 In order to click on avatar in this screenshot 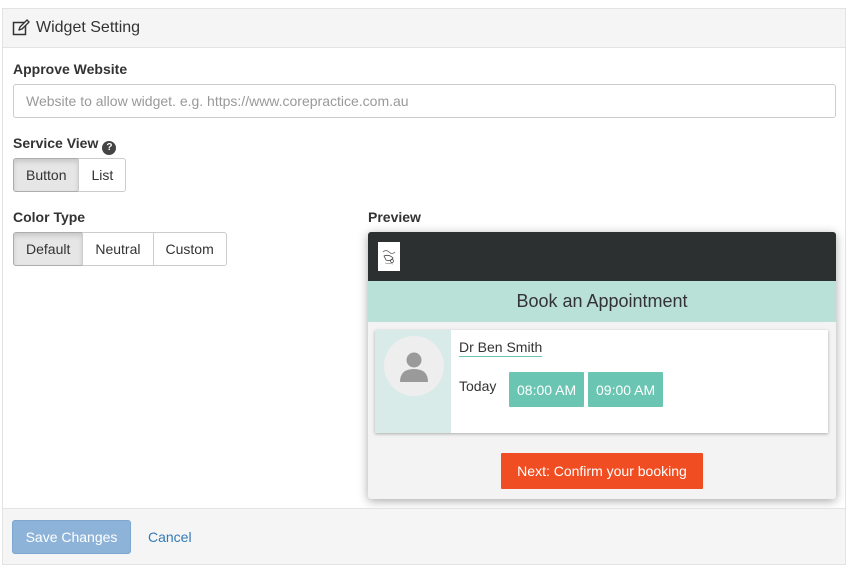, I will do `click(414, 366)`.